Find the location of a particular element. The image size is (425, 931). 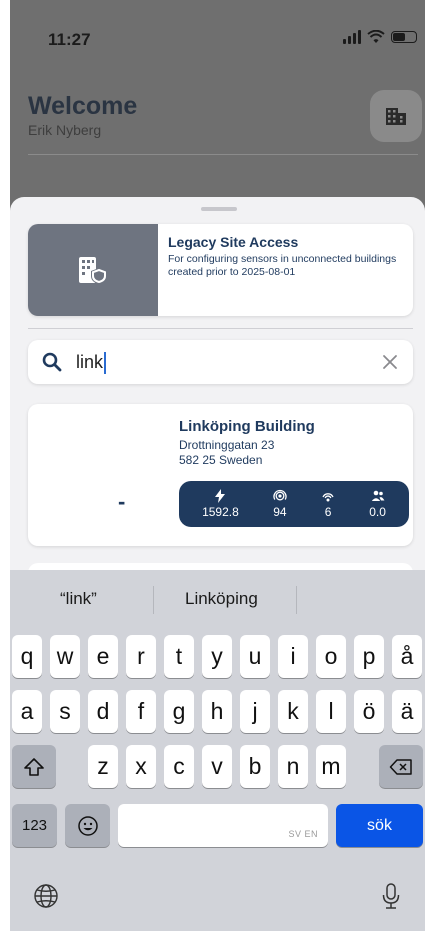

suggestion-autocomplete: Linköping is located at coordinates (221, 599).